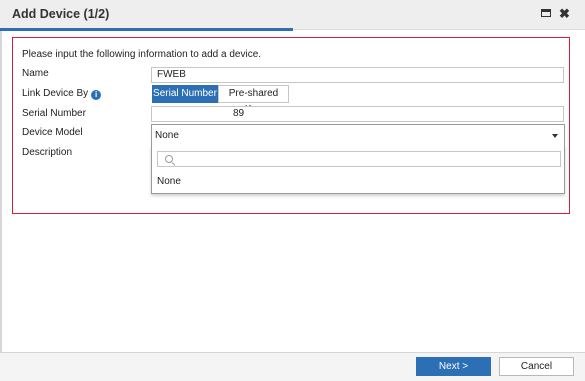 Image resolution: width=585 pixels, height=381 pixels. What do you see at coordinates (35, 73) in the screenshot?
I see `name-label: Name` at bounding box center [35, 73].